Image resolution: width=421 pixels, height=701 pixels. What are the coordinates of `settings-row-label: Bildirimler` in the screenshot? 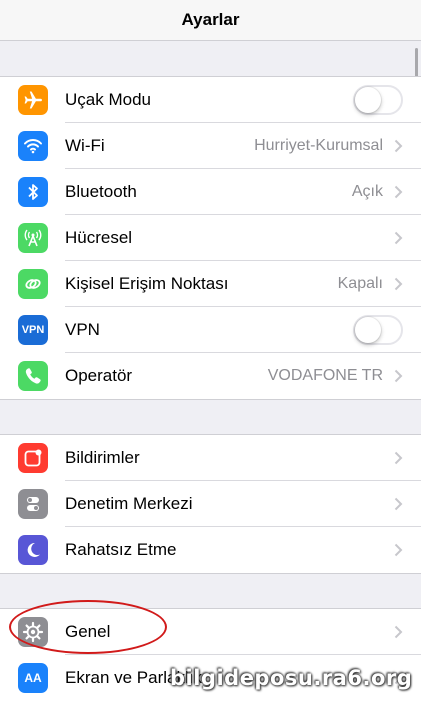 It's located at (102, 457).